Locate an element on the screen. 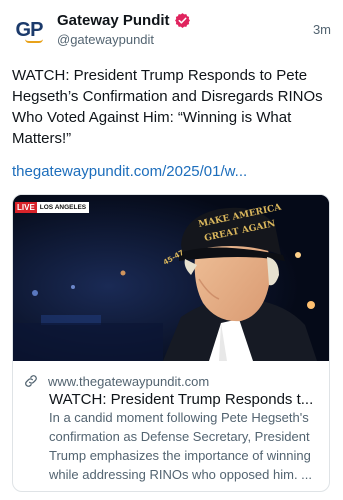 This screenshot has width=343, height=500. post-header: GP Gateway Pundit @gatewaypundit 3m is located at coordinates (171, 32).